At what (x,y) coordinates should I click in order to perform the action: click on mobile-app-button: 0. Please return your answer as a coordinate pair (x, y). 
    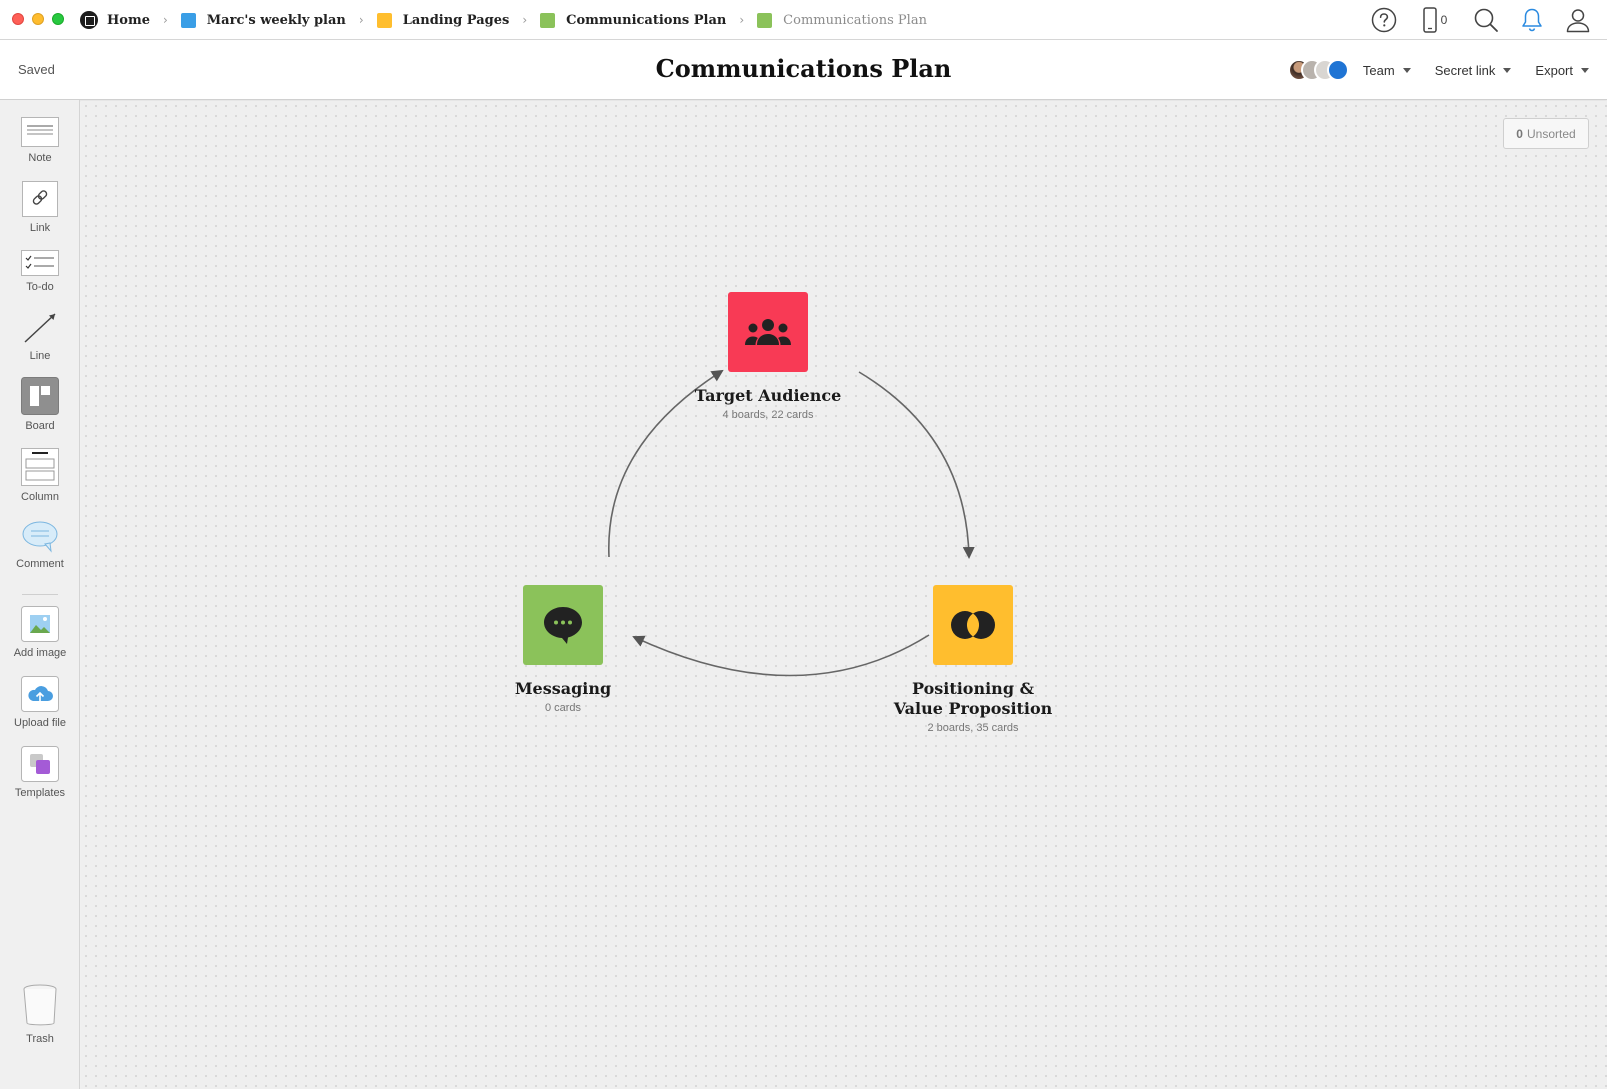
    Looking at the image, I should click on (1435, 20).